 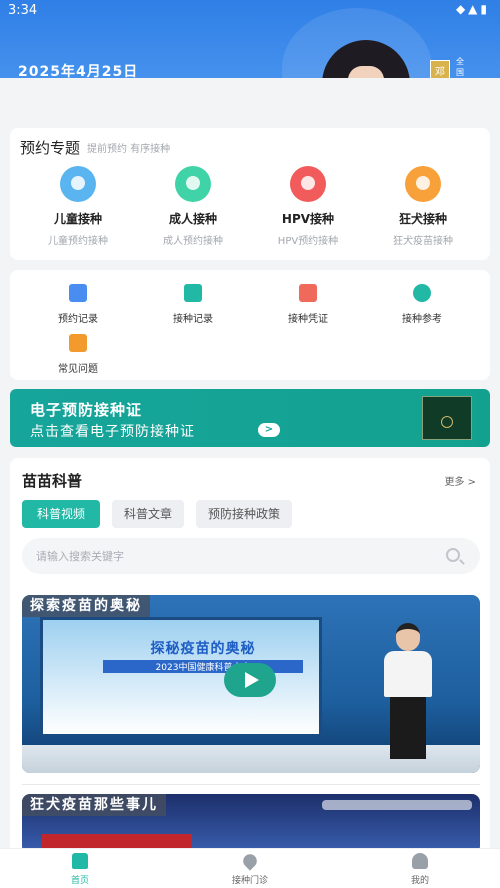 I want to click on presenter-image, so click(x=408, y=696).